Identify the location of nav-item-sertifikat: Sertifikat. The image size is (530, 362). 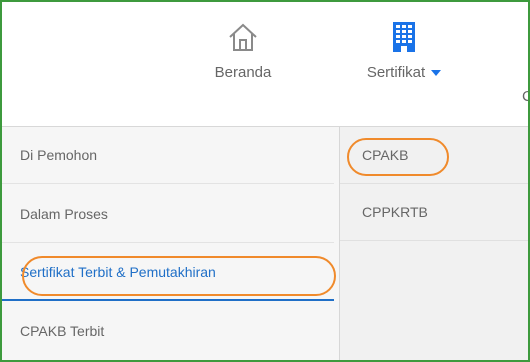
(404, 50).